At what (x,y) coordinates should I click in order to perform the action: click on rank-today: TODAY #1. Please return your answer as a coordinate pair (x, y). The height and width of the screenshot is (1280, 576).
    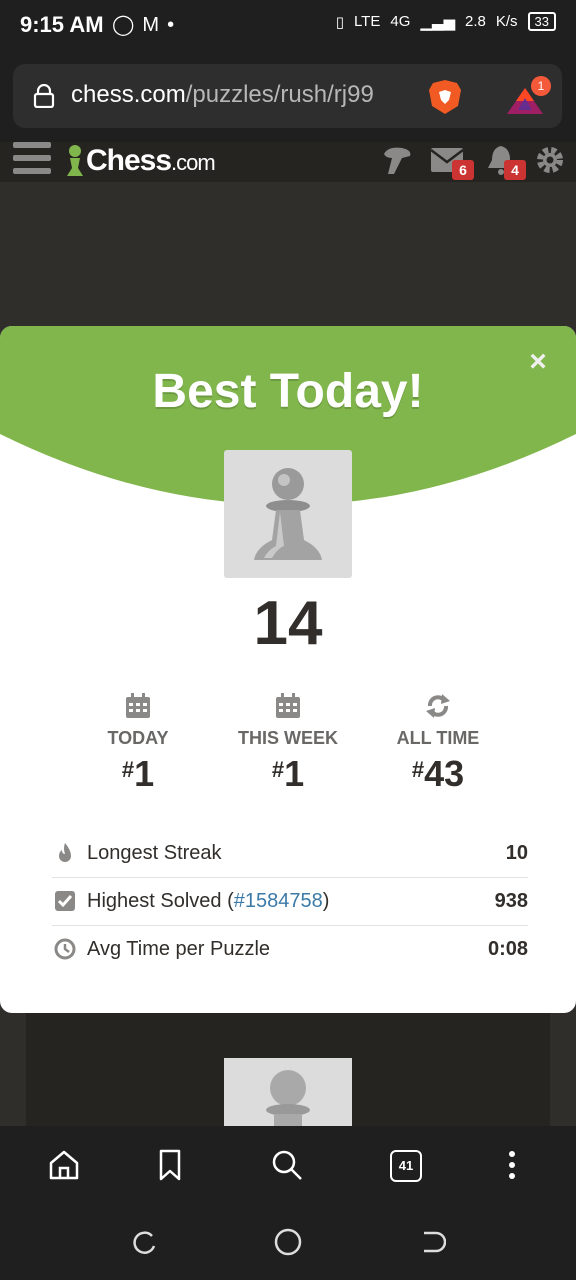
    Looking at the image, I should click on (138, 743).